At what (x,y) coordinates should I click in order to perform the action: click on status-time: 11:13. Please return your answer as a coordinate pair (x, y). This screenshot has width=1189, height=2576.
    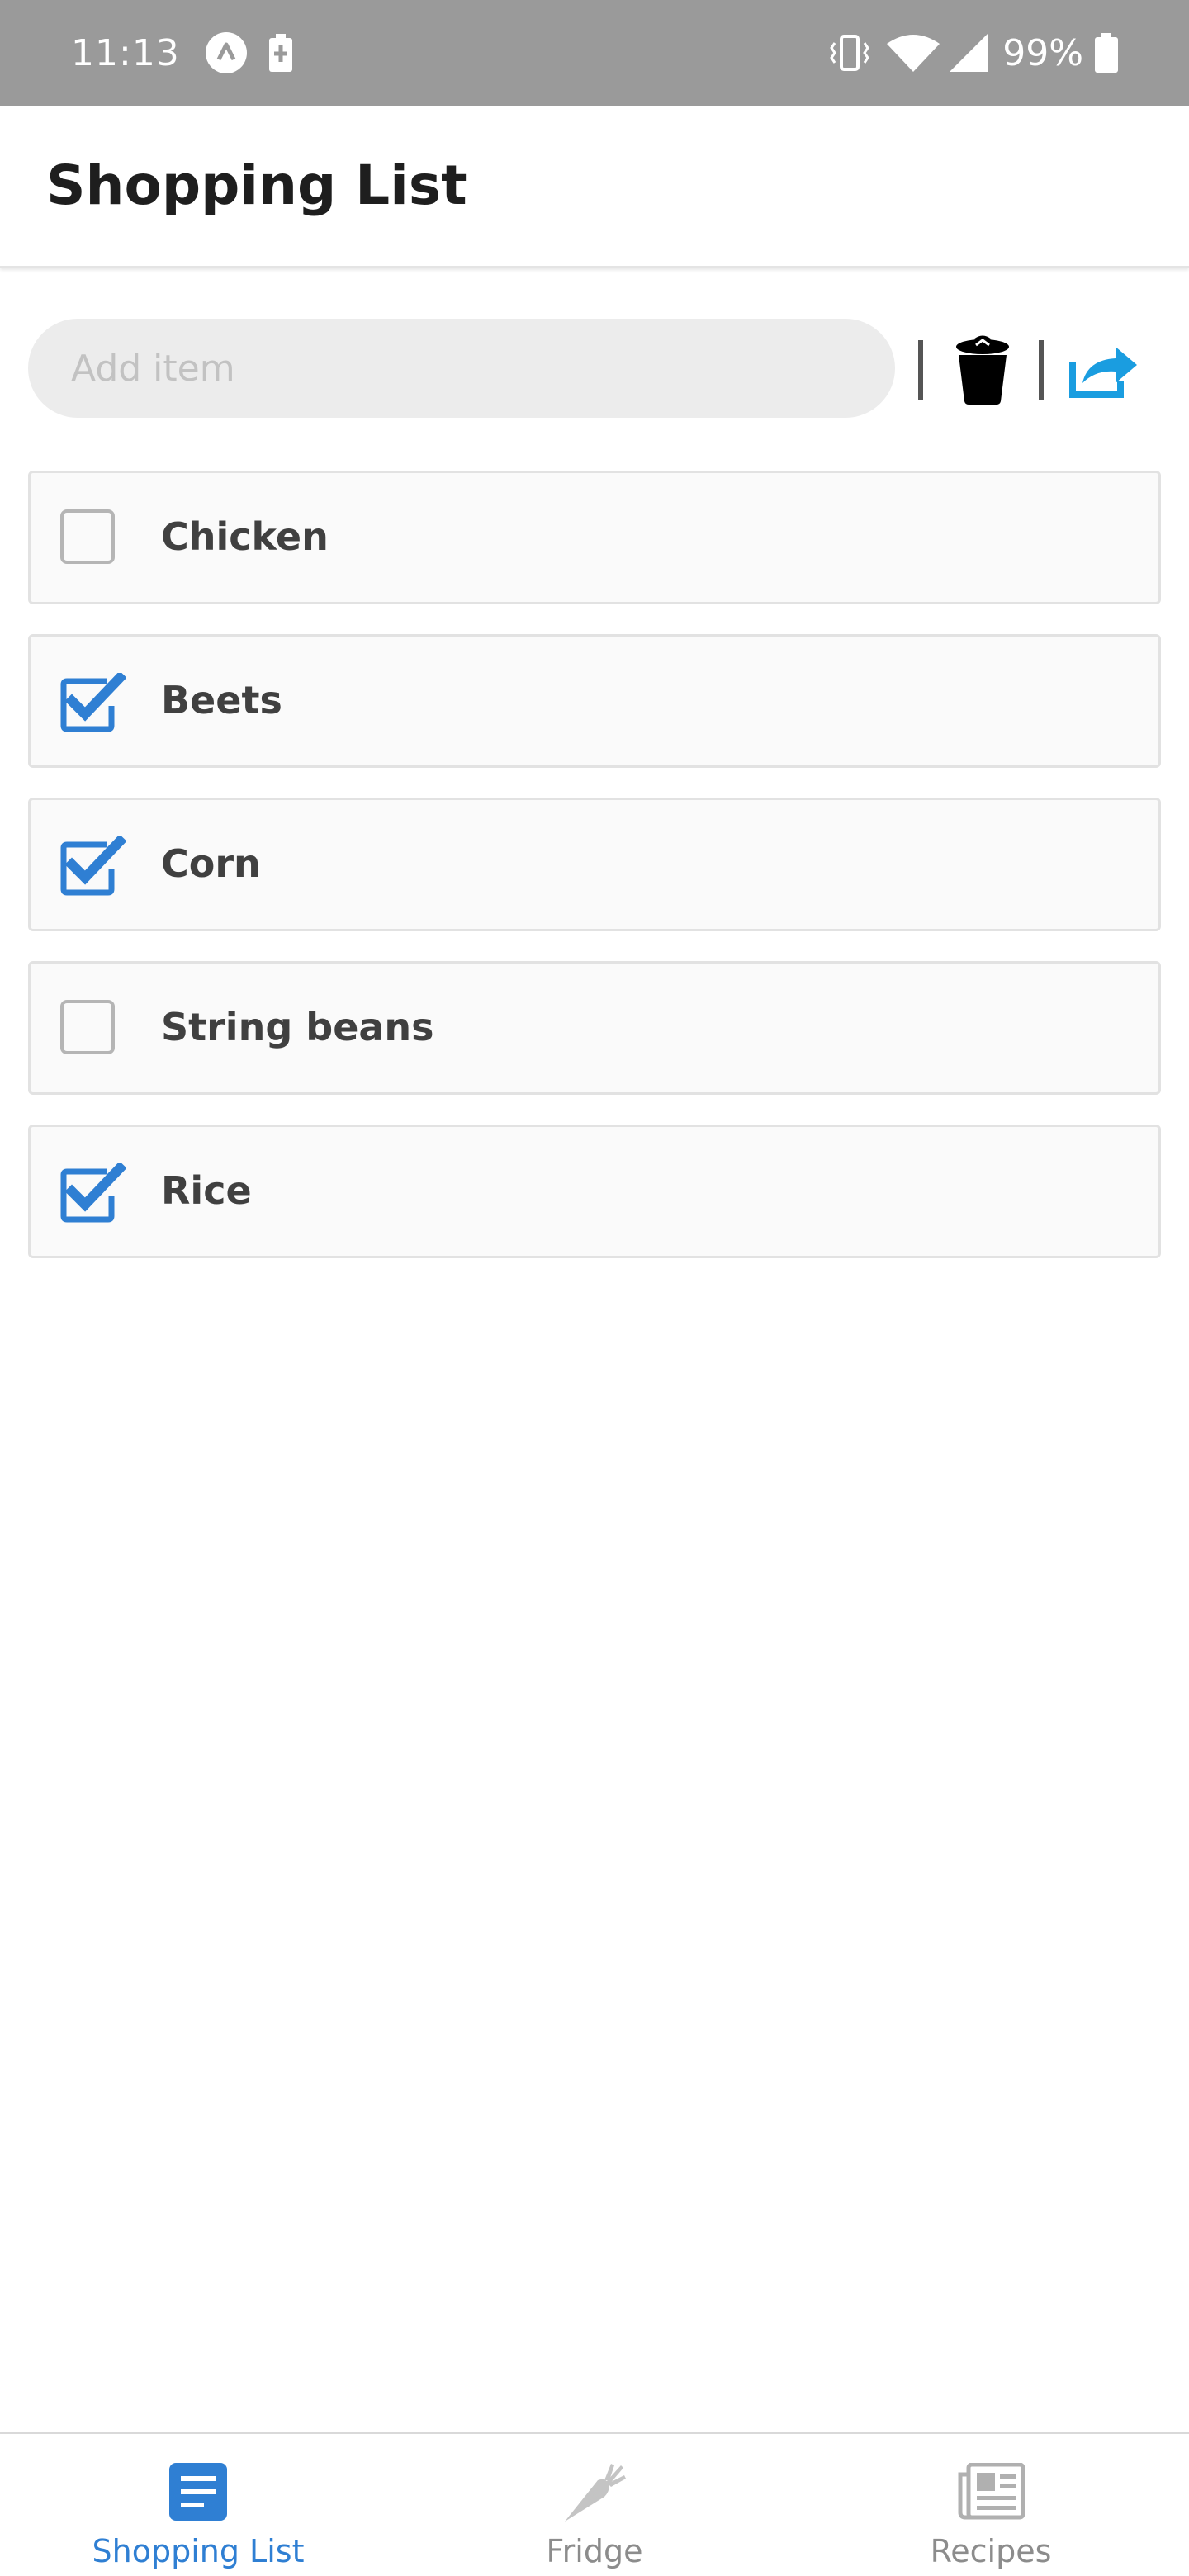
    Looking at the image, I should click on (125, 52).